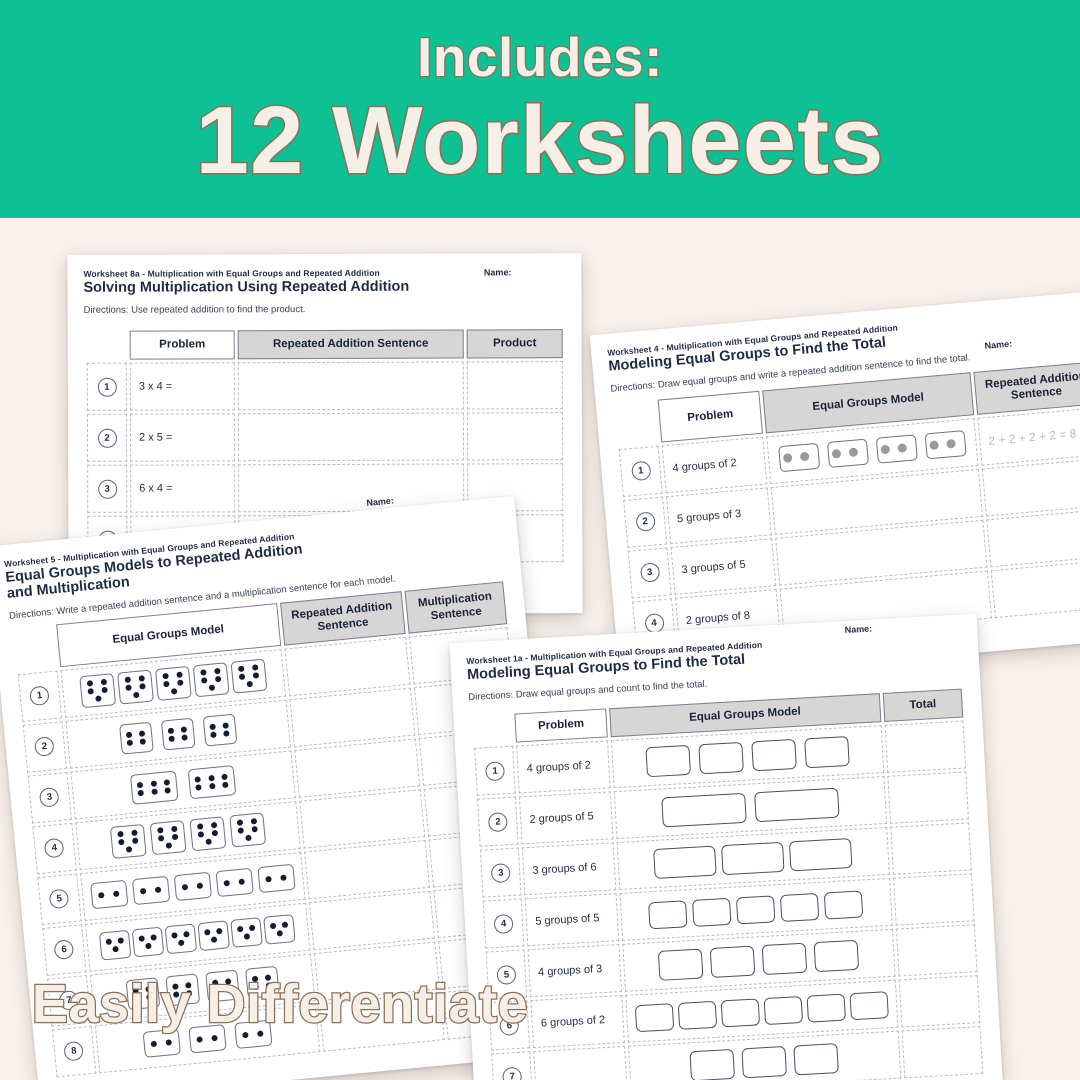  I want to click on problem-cell: 3 x 4 =, so click(182, 387).